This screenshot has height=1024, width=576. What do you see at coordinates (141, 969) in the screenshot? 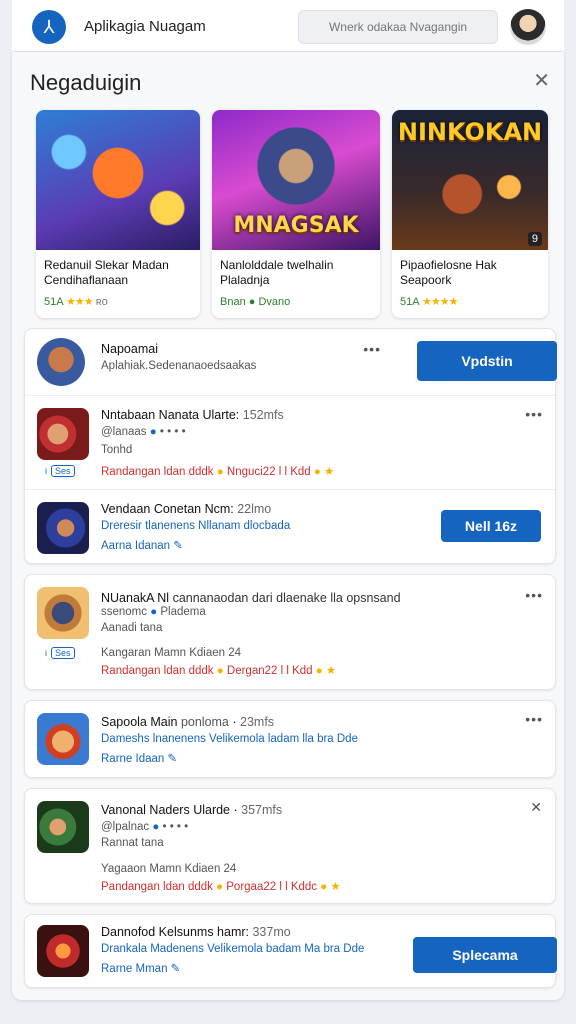
I see `item-meta: Rarne Mman ✎` at bounding box center [141, 969].